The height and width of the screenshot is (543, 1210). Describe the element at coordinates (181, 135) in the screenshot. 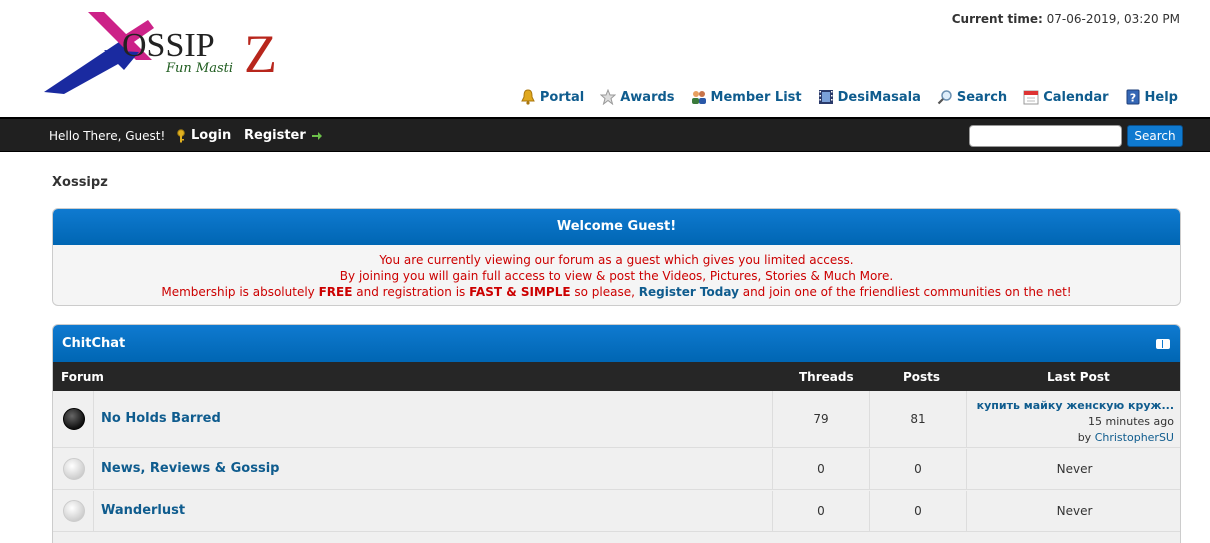

I see `key-icon` at that location.